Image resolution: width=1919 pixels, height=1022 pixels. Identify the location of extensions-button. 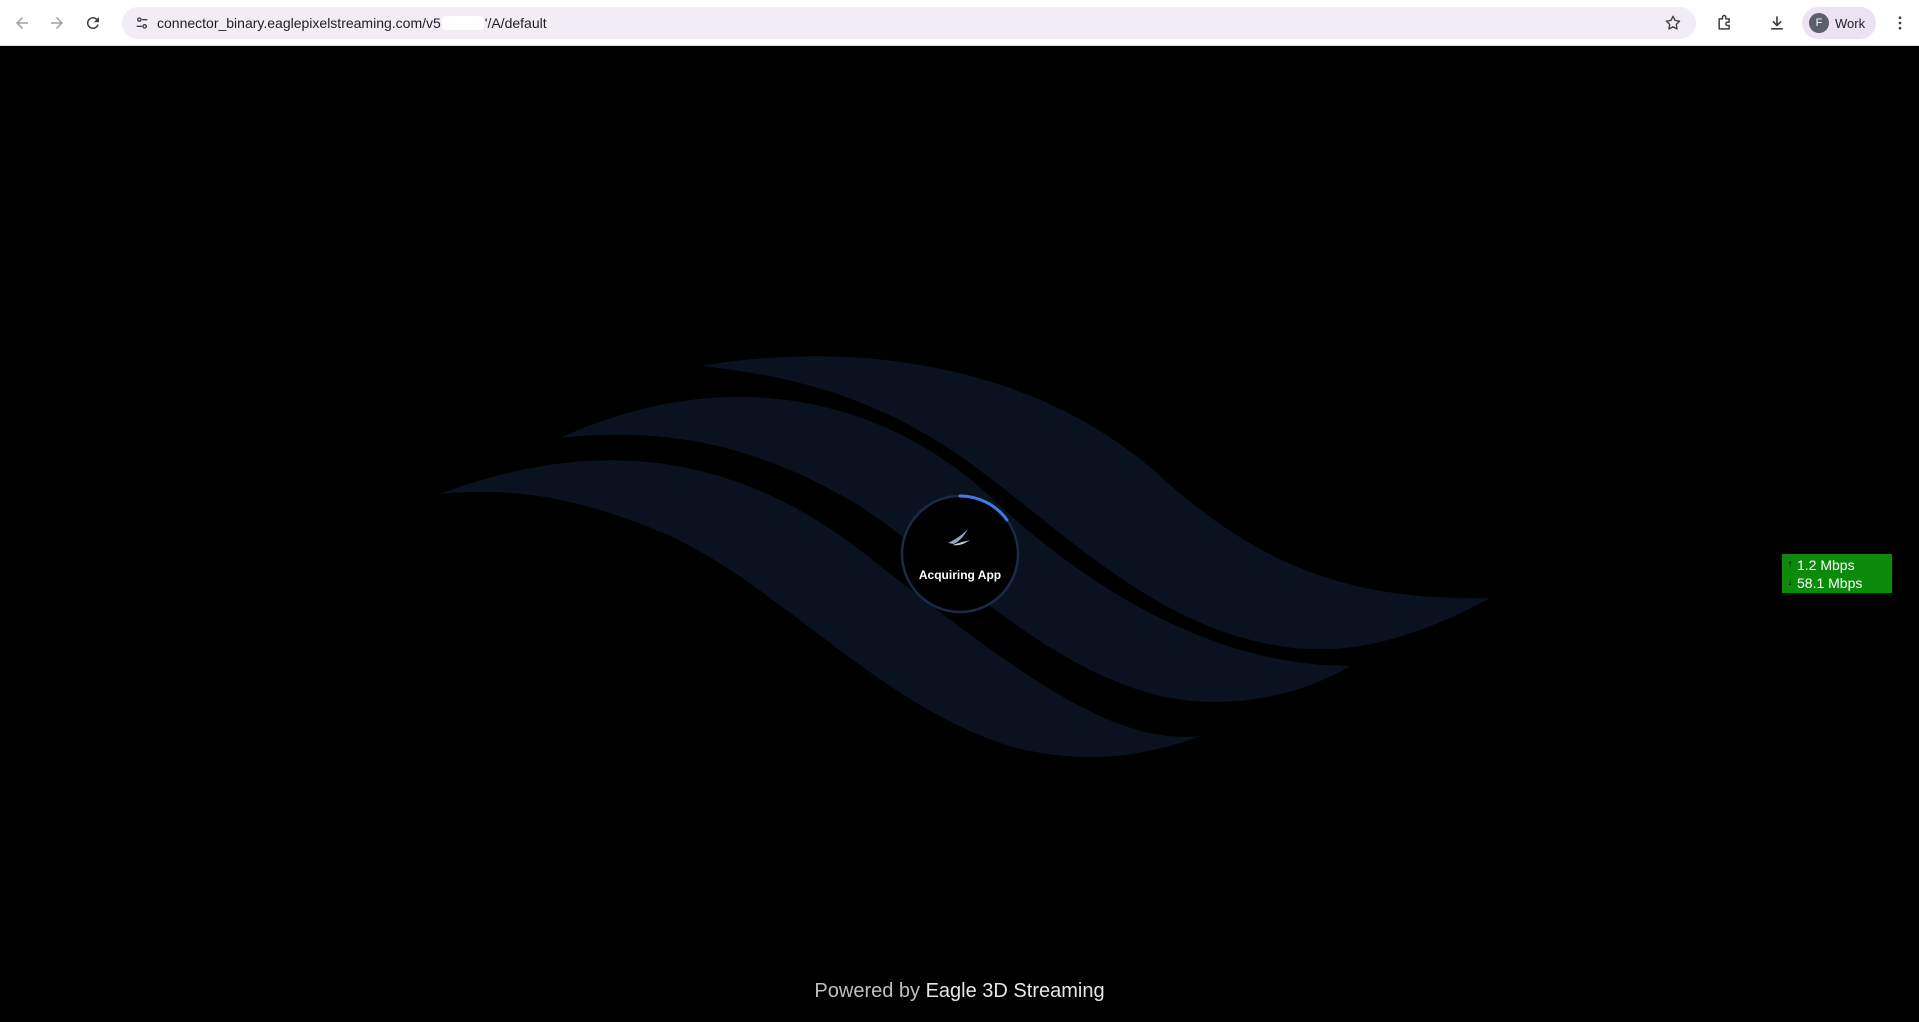
(1725, 23).